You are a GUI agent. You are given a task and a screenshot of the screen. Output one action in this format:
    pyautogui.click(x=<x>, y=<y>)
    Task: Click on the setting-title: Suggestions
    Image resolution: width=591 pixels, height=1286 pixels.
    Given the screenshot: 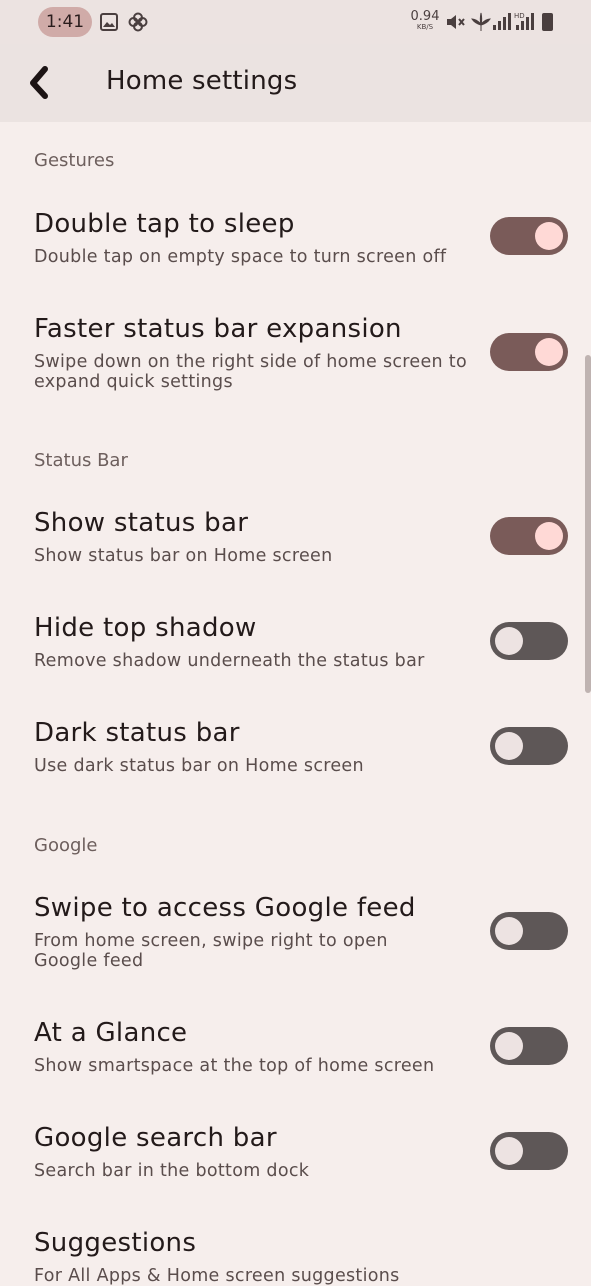 What is the action you would take?
    pyautogui.click(x=115, y=1243)
    